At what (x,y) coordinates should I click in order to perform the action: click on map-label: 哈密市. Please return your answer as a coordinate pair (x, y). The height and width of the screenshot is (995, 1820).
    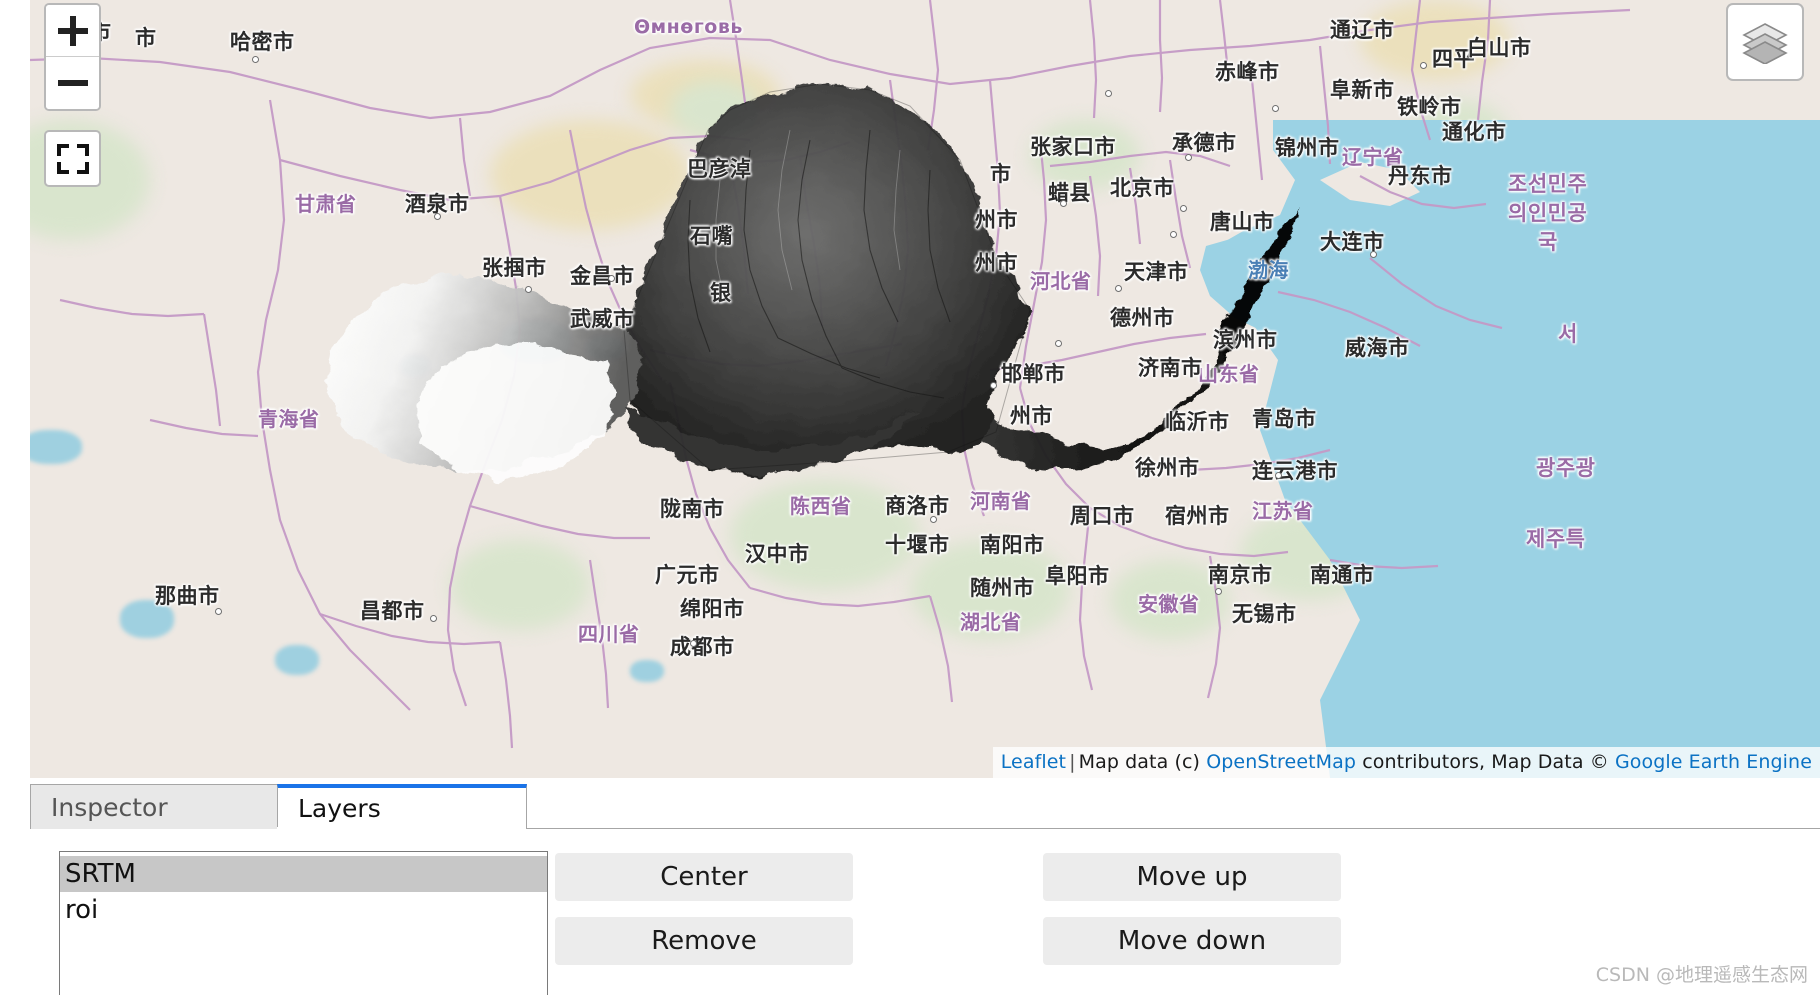
    Looking at the image, I should click on (262, 42).